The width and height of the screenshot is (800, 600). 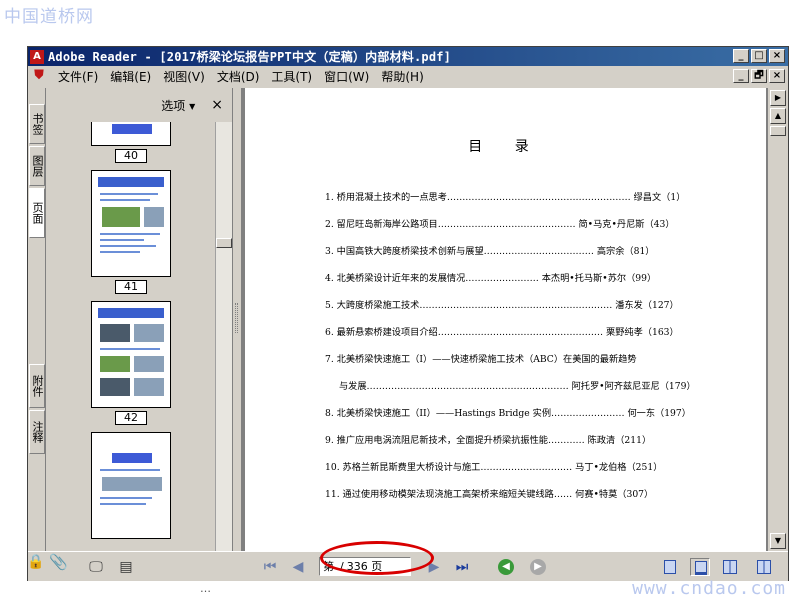 What do you see at coordinates (778, 98) in the screenshot?
I see `scroll-right-icon: ▶` at bounding box center [778, 98].